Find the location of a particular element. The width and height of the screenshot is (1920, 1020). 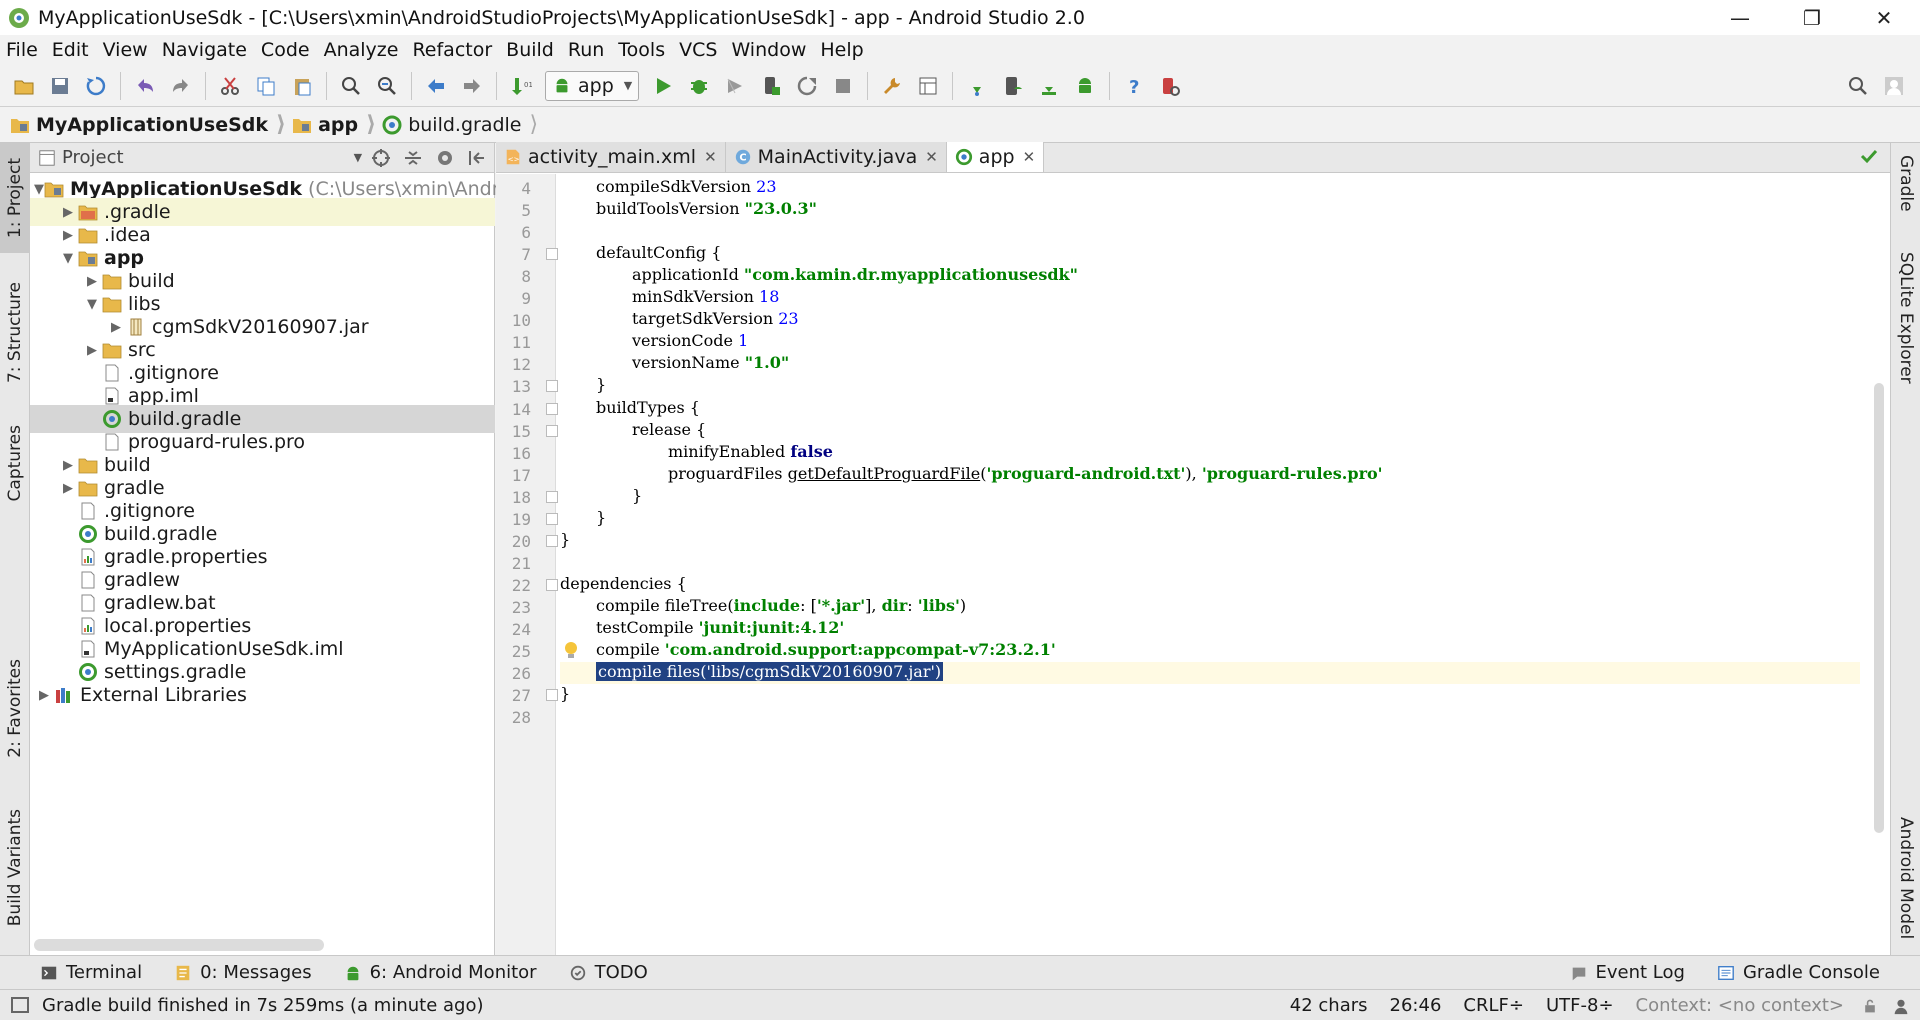

menu-code: Code is located at coordinates (285, 50).